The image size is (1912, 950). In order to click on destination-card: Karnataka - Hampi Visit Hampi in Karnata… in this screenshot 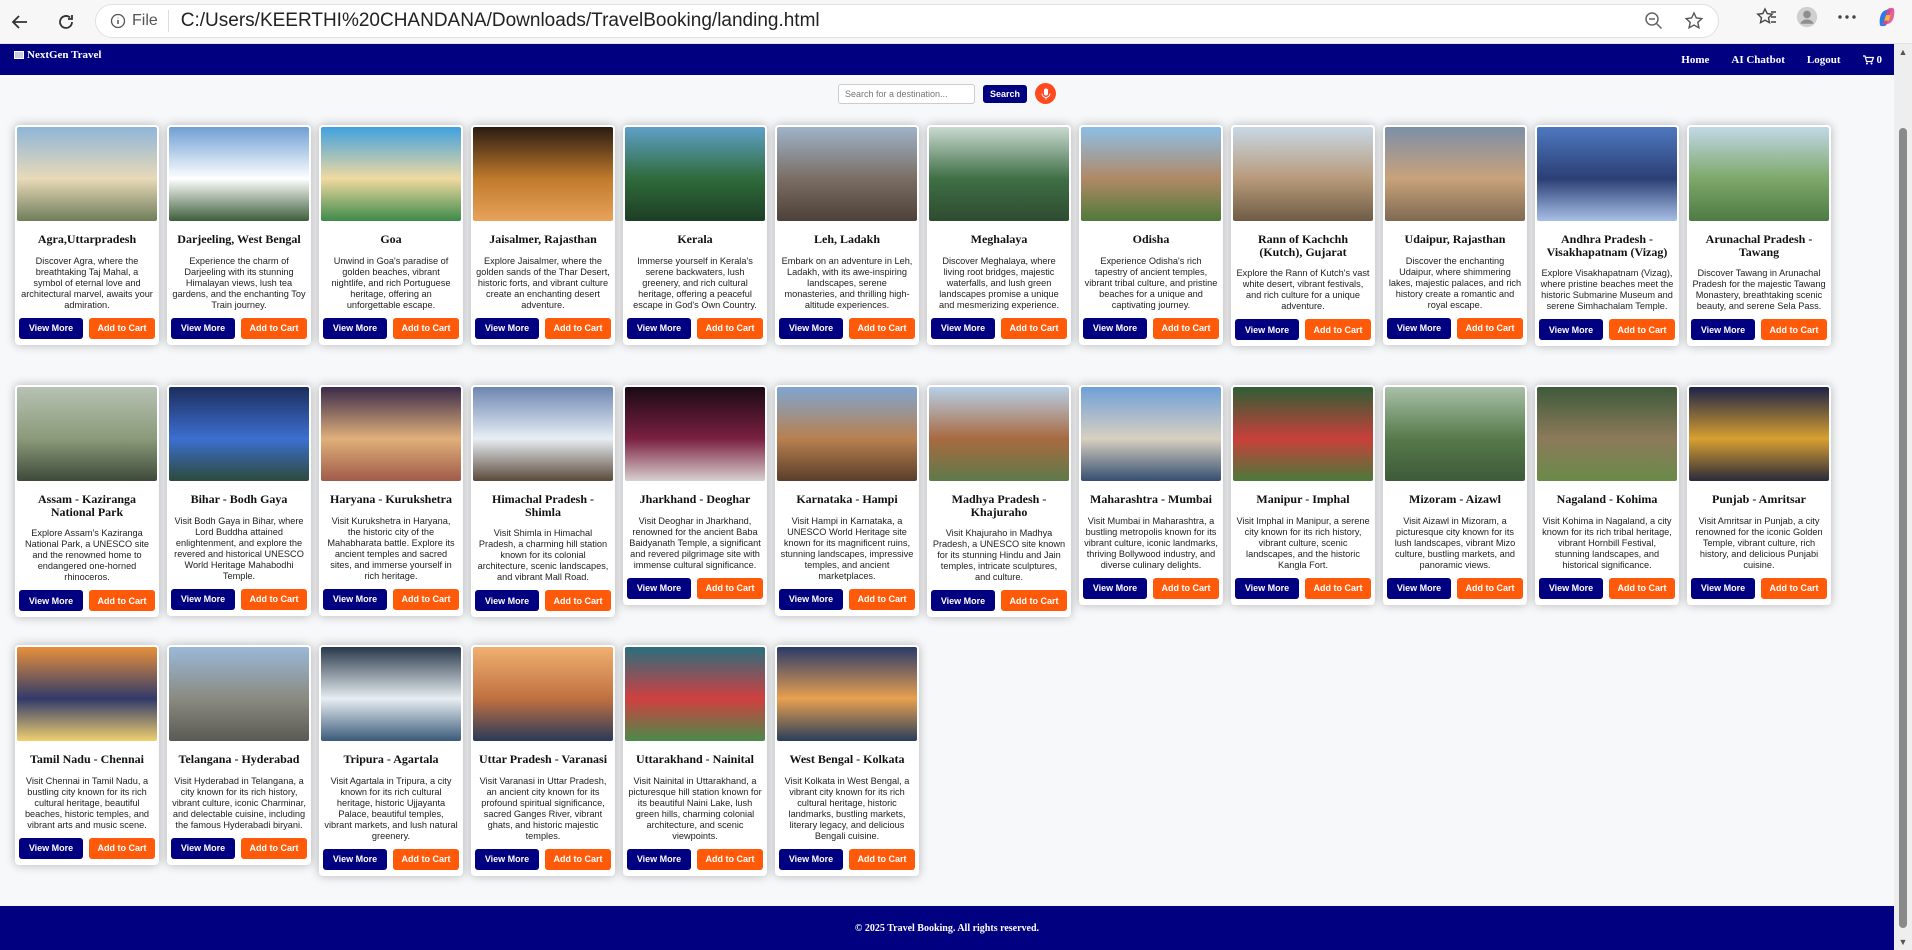, I will do `click(847, 500)`.